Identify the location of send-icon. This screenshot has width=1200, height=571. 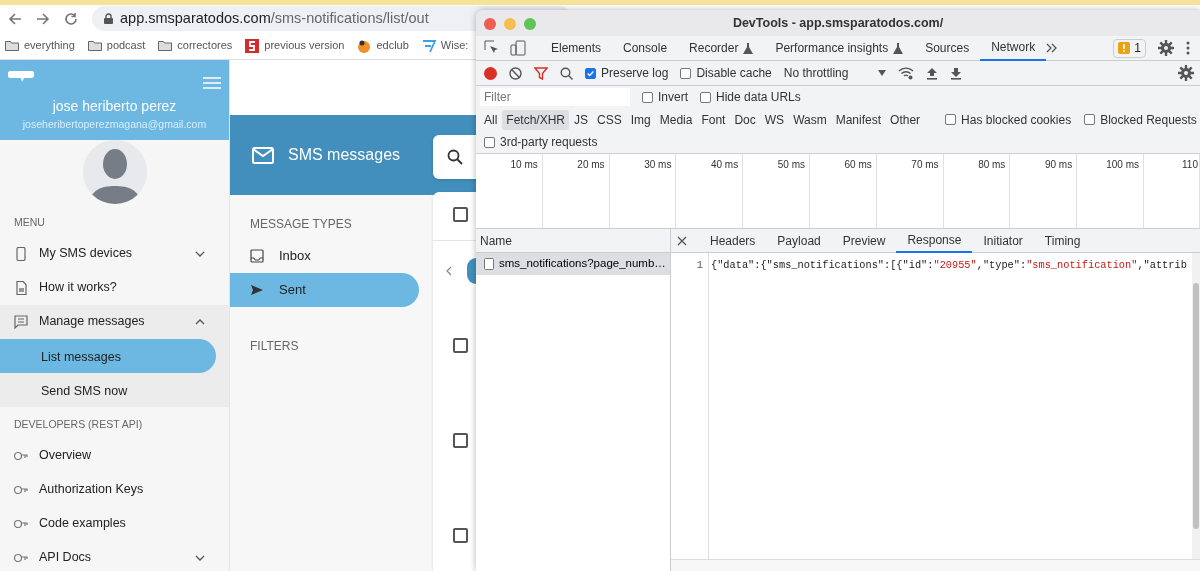
(257, 290).